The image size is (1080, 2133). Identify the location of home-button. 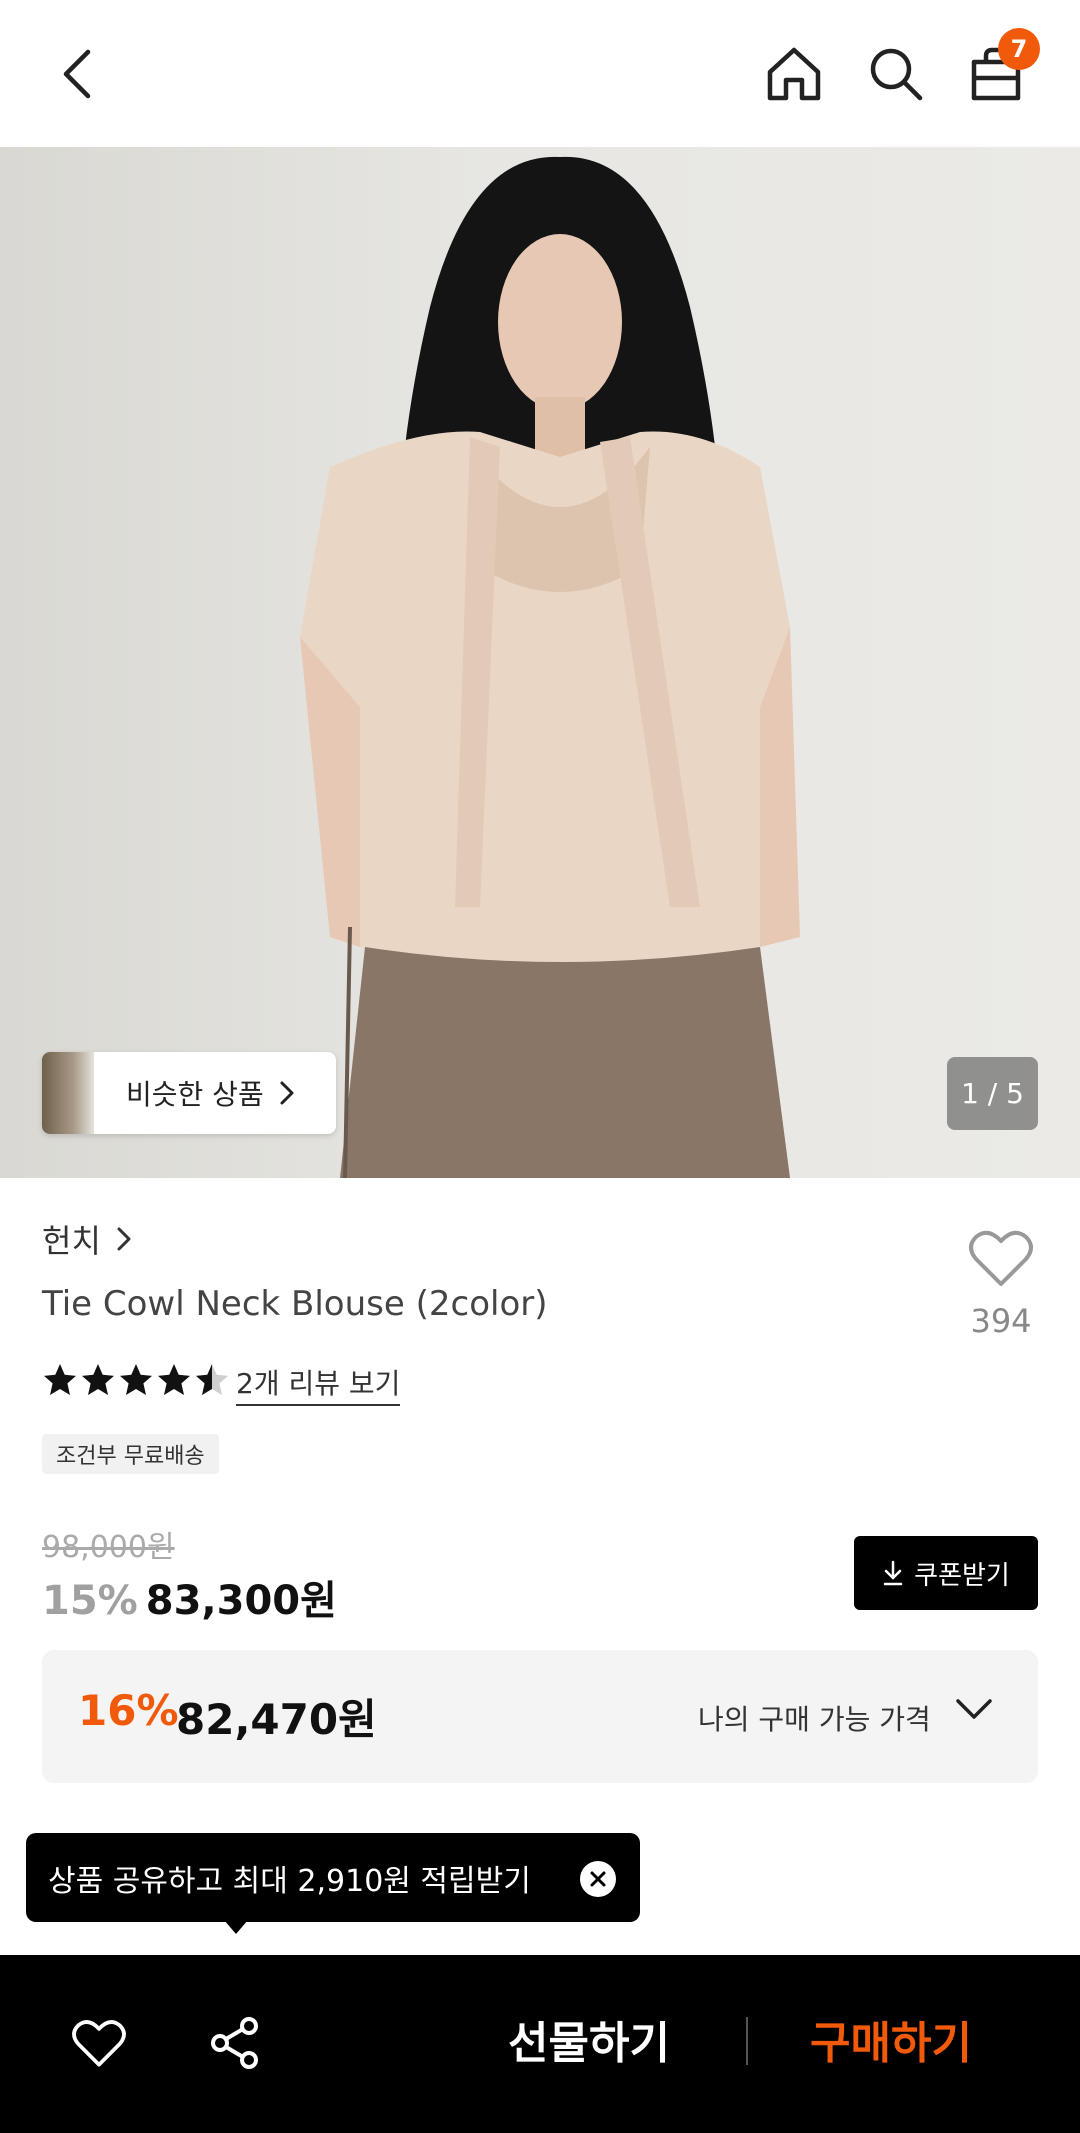
(794, 74).